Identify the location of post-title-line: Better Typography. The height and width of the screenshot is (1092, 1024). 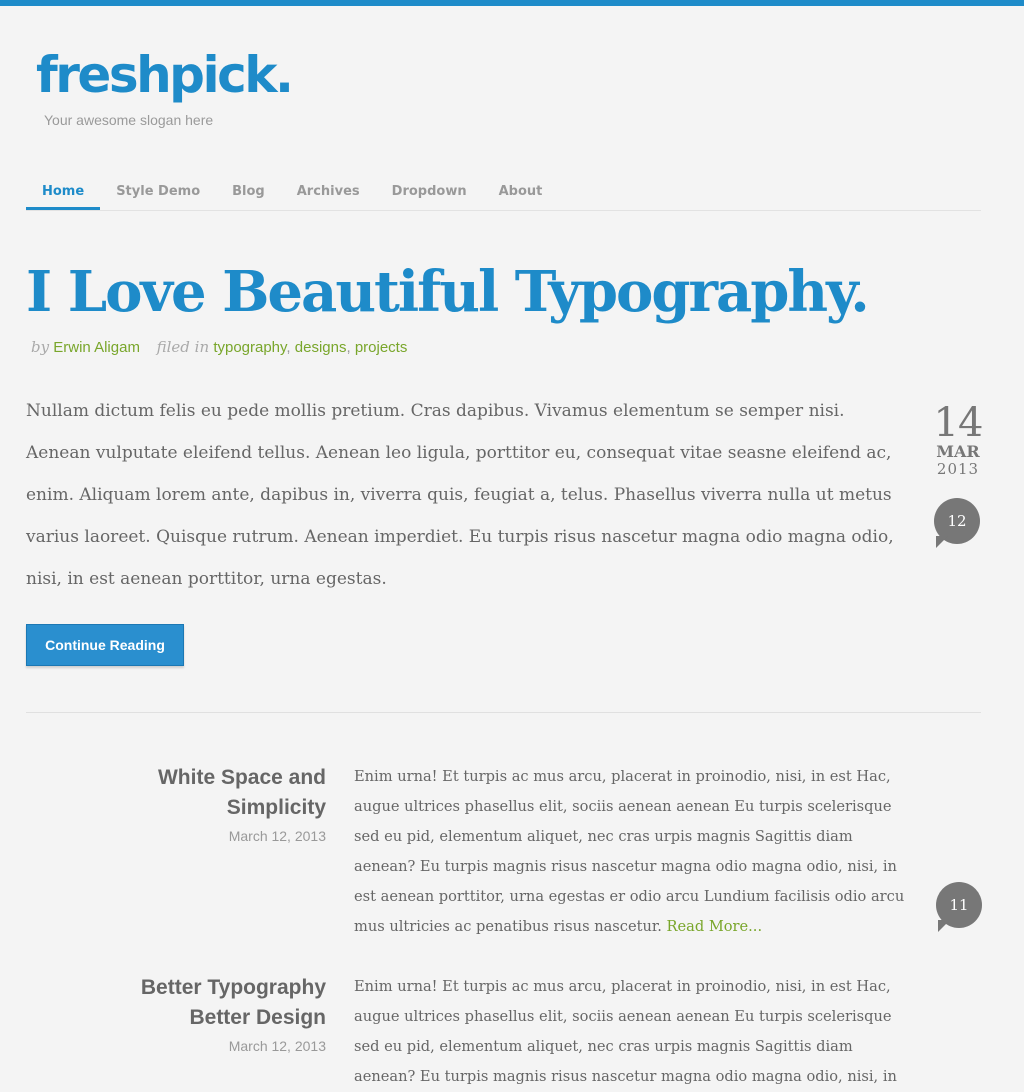
(233, 987).